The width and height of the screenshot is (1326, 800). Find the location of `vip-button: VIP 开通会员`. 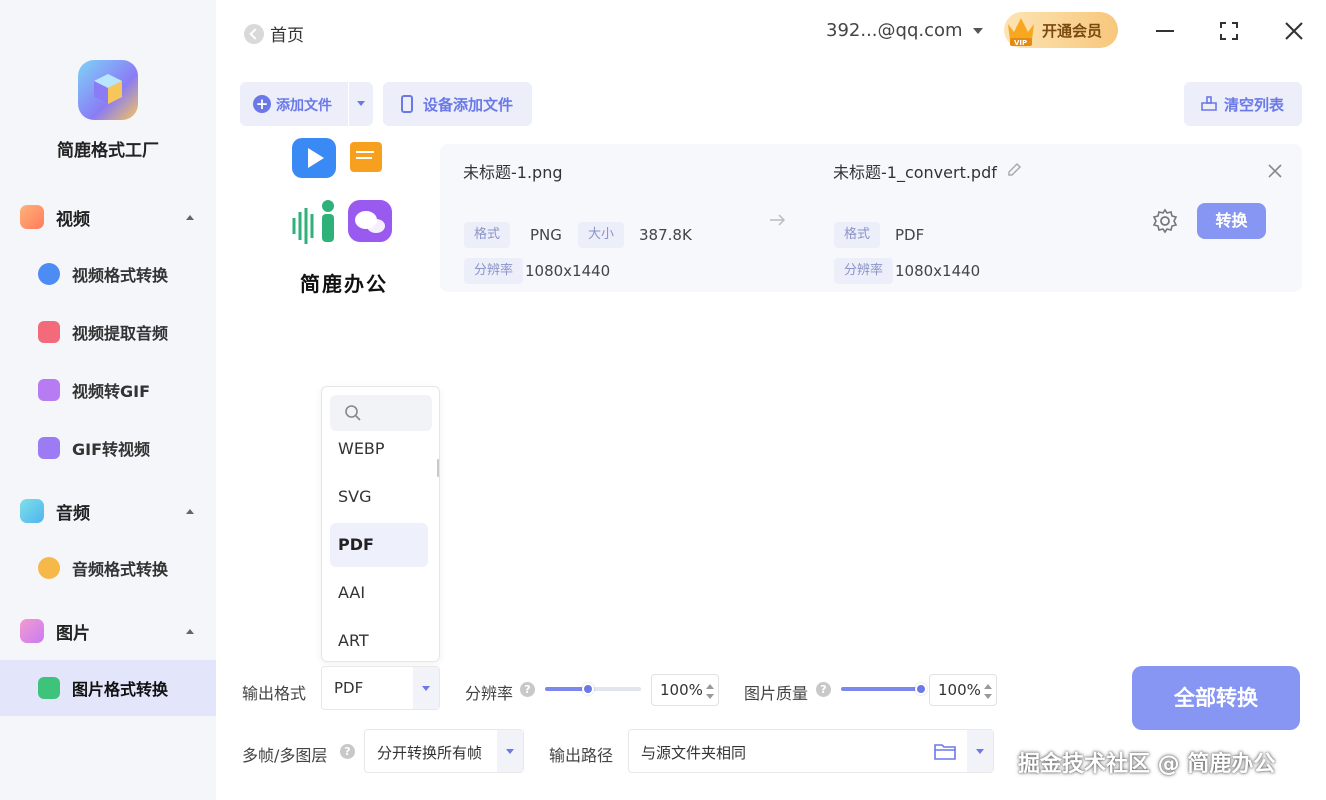

vip-button: VIP 开通会员 is located at coordinates (1061, 30).